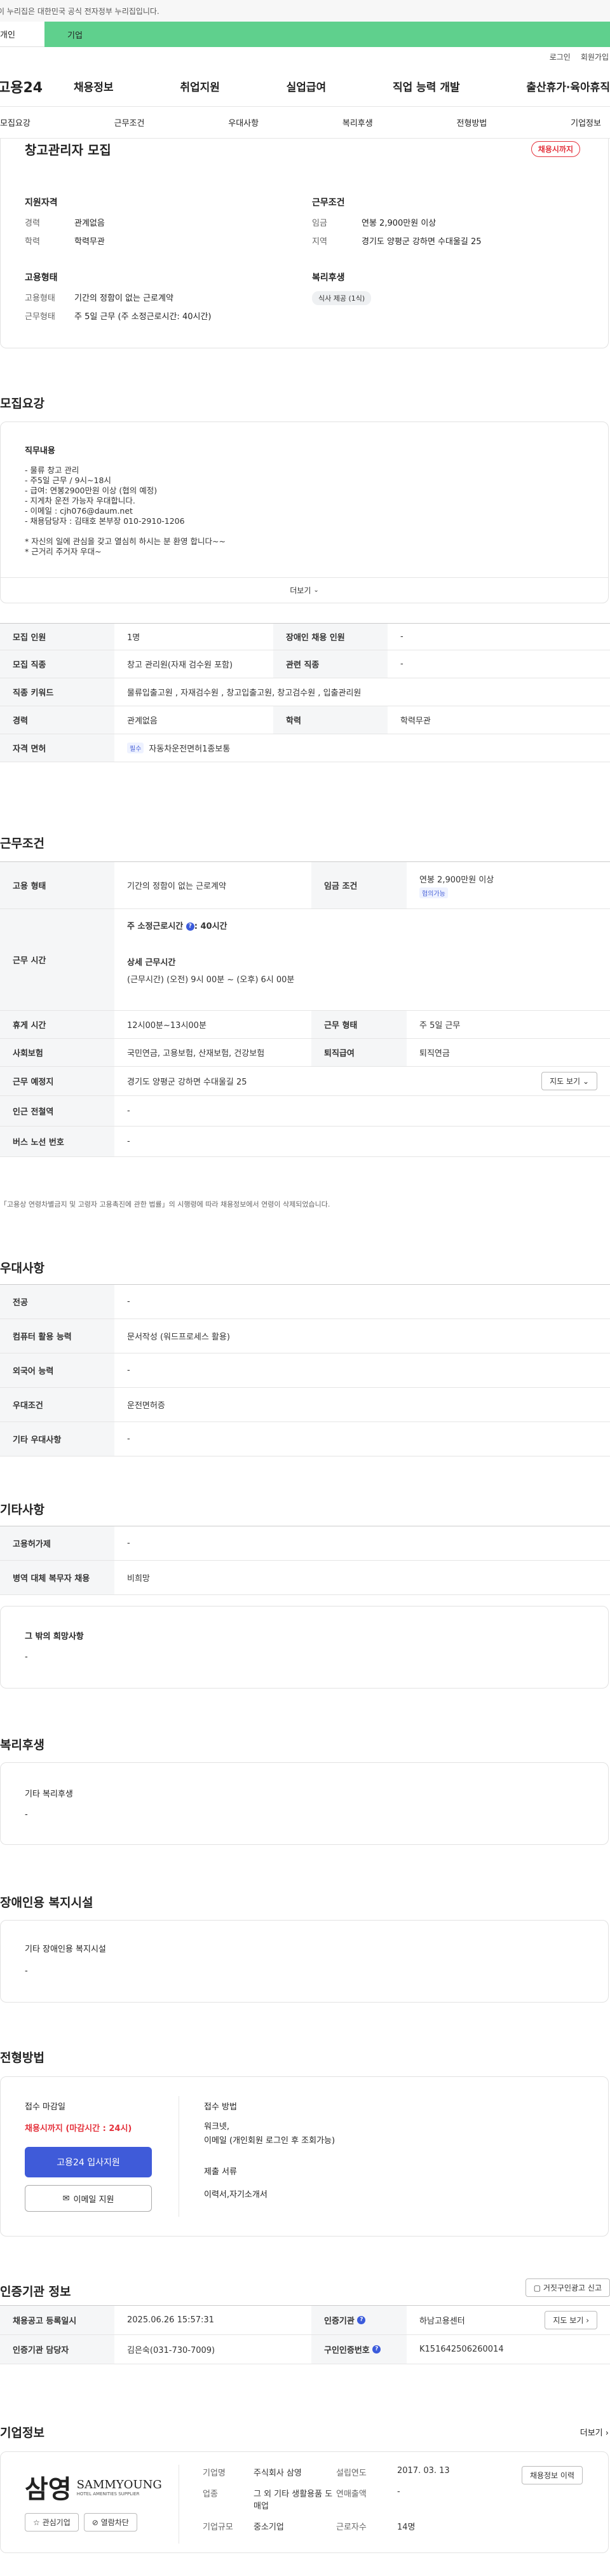 The width and height of the screenshot is (610, 2576). What do you see at coordinates (22, 34) in the screenshot?
I see `tab-personal: 개인` at bounding box center [22, 34].